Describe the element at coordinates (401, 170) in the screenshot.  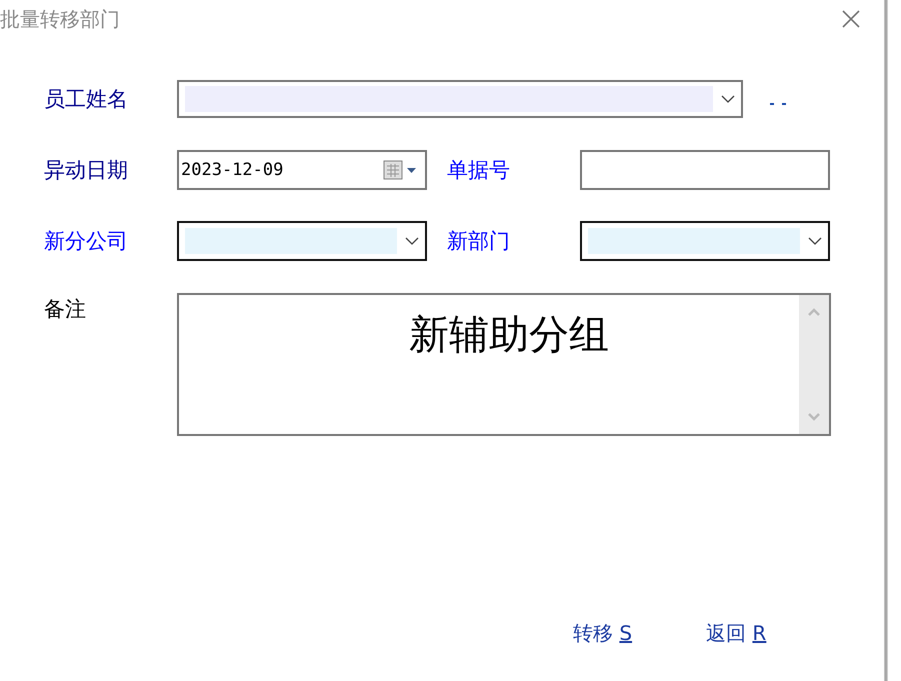
I see `calendar-icon` at that location.